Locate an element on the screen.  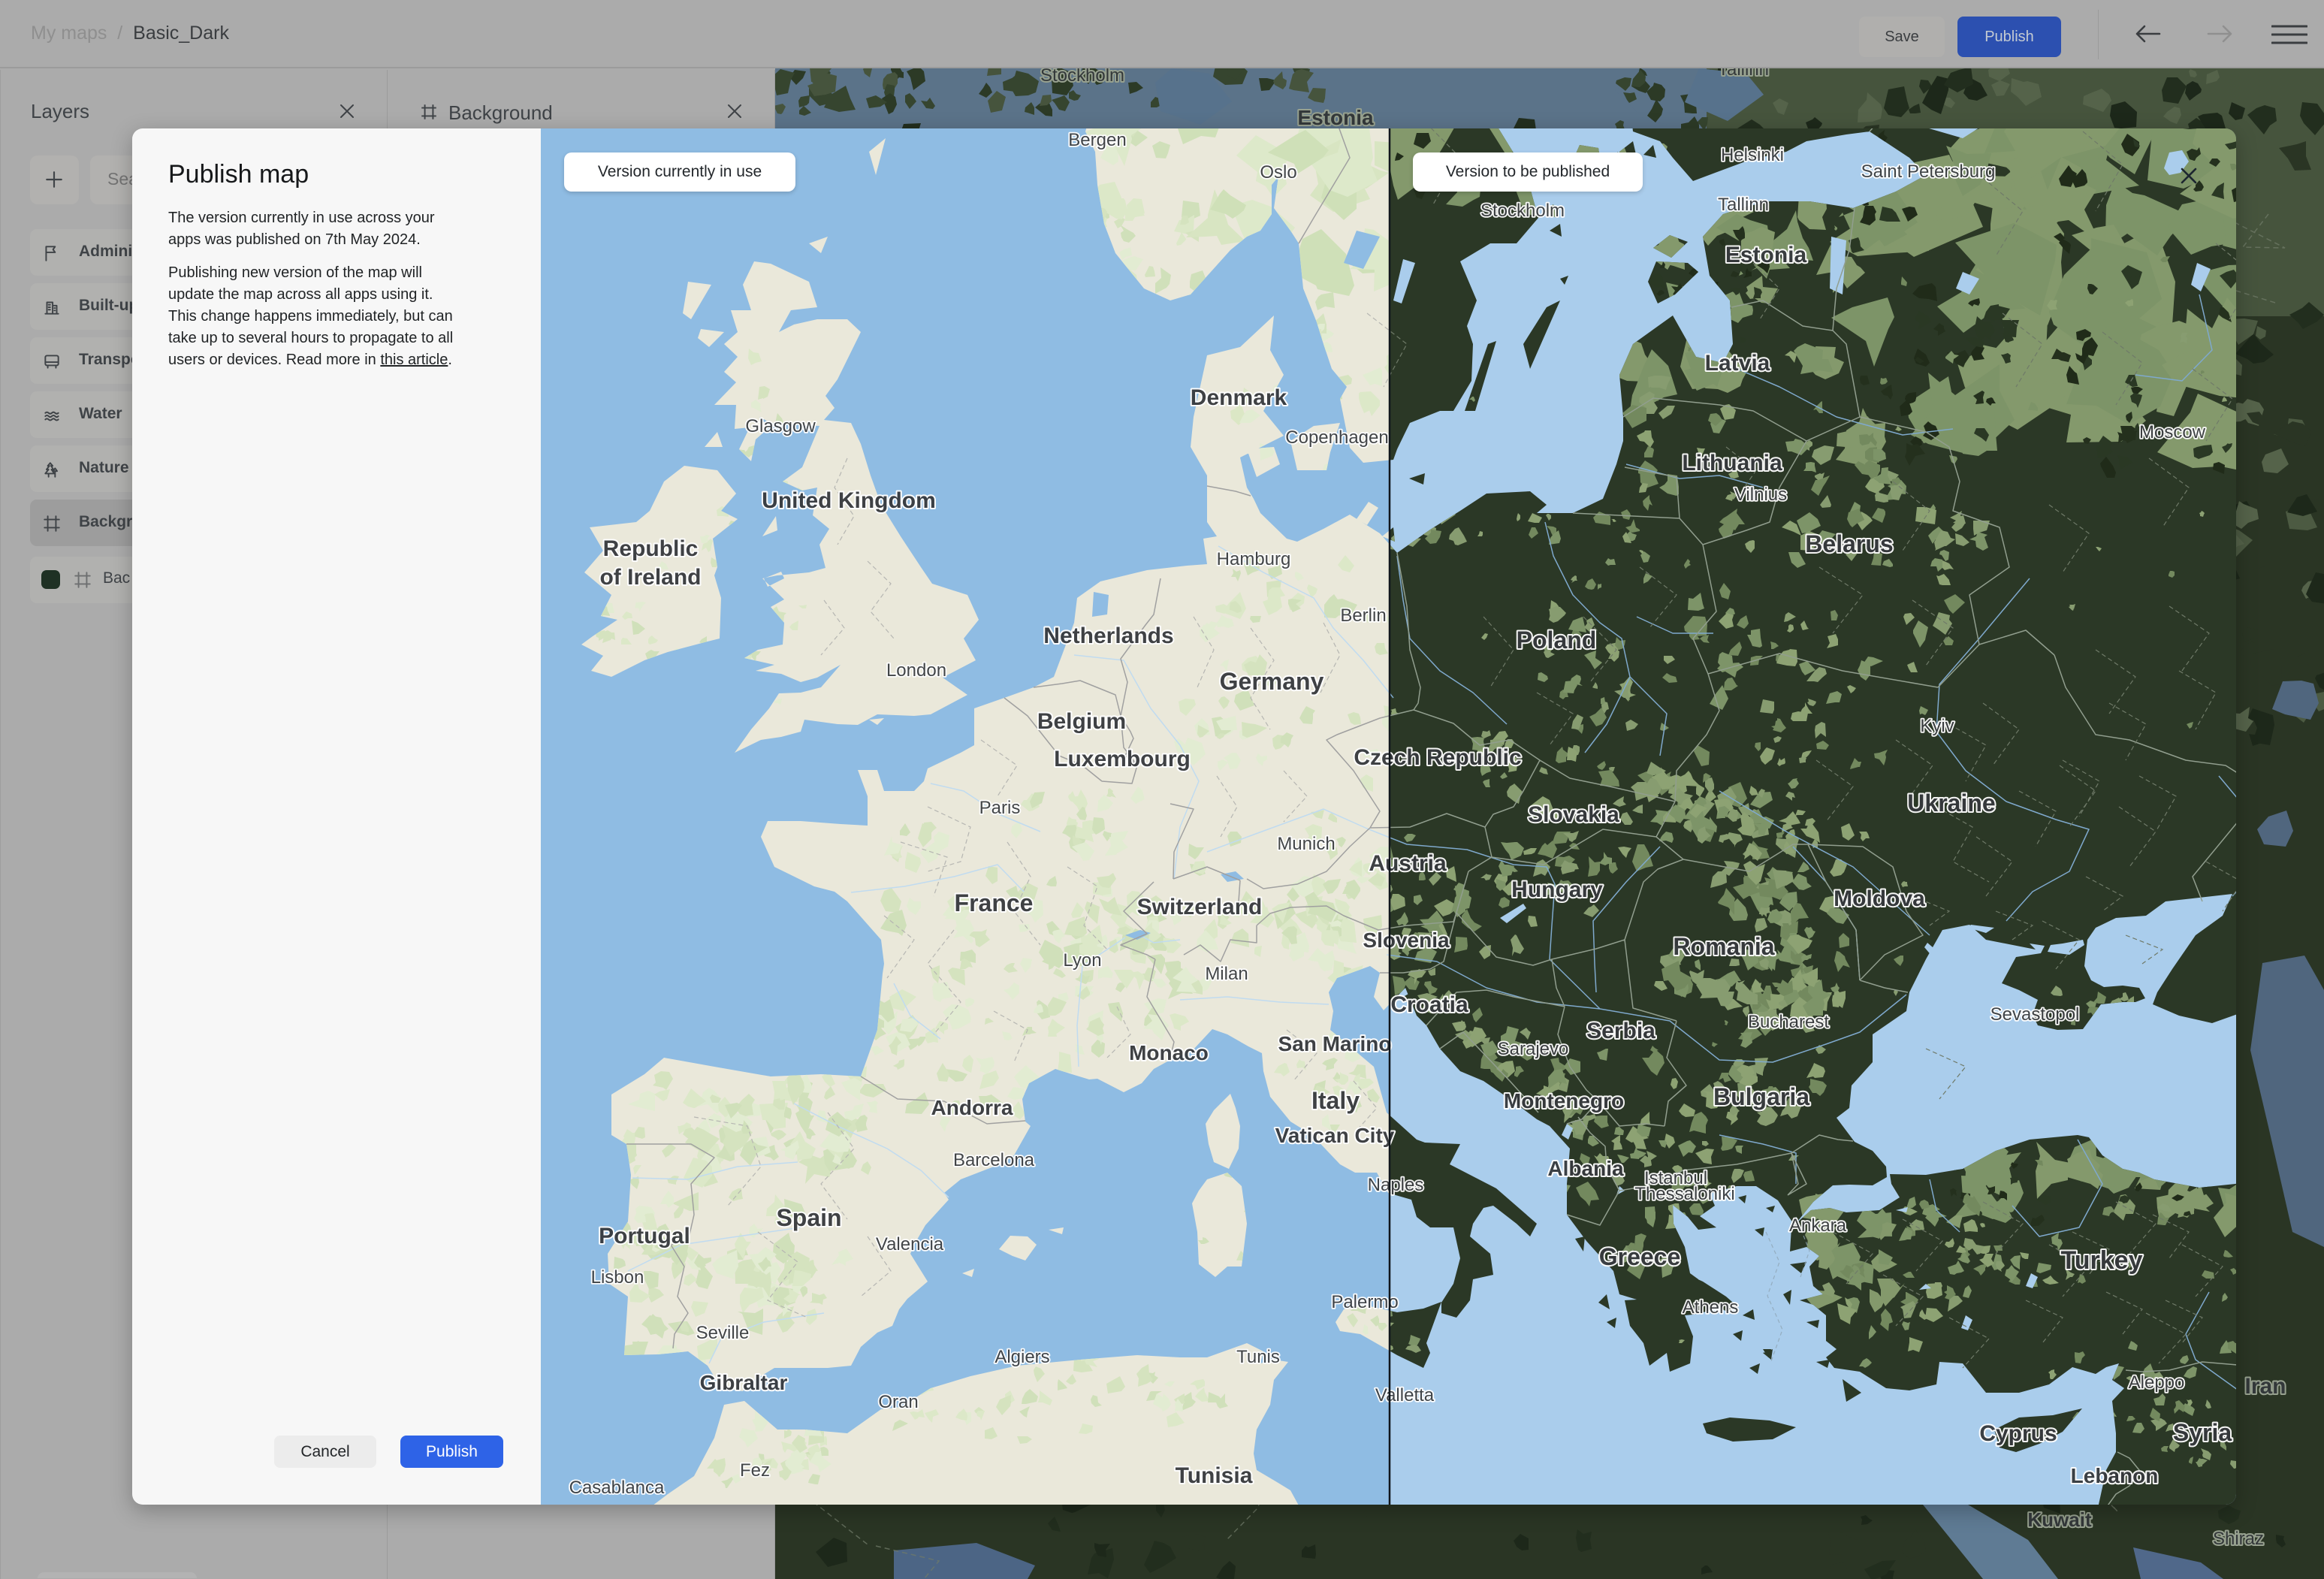
svg-text: Montenegro is located at coordinates (1564, 1101).